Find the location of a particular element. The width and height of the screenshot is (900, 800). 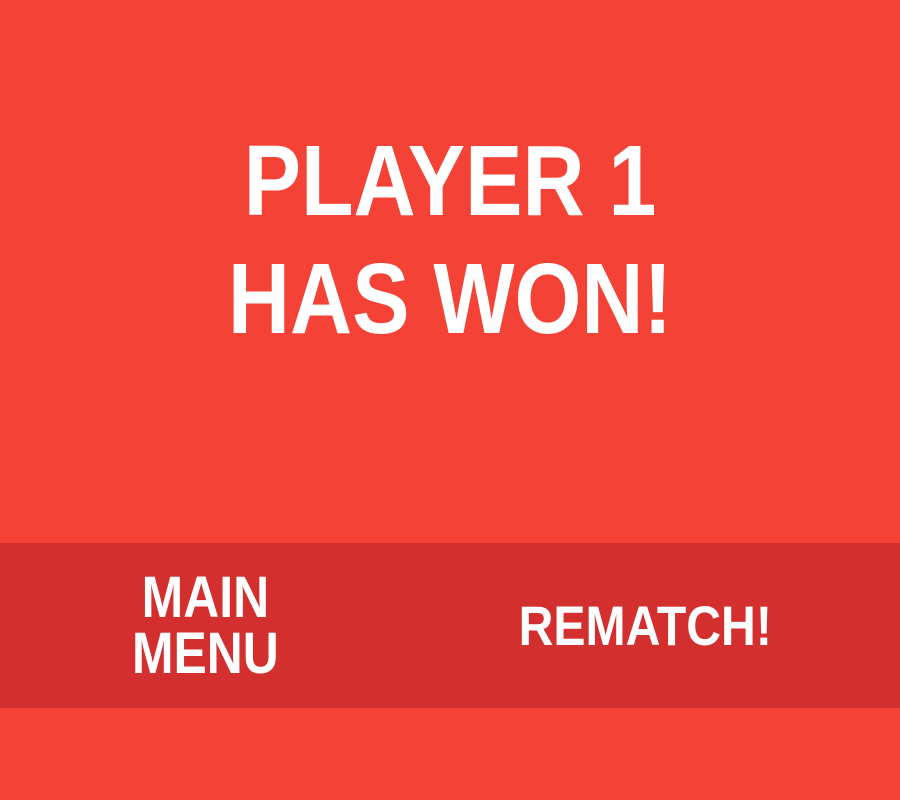

main-menu-button: MAIN MENU is located at coordinates (205, 625).